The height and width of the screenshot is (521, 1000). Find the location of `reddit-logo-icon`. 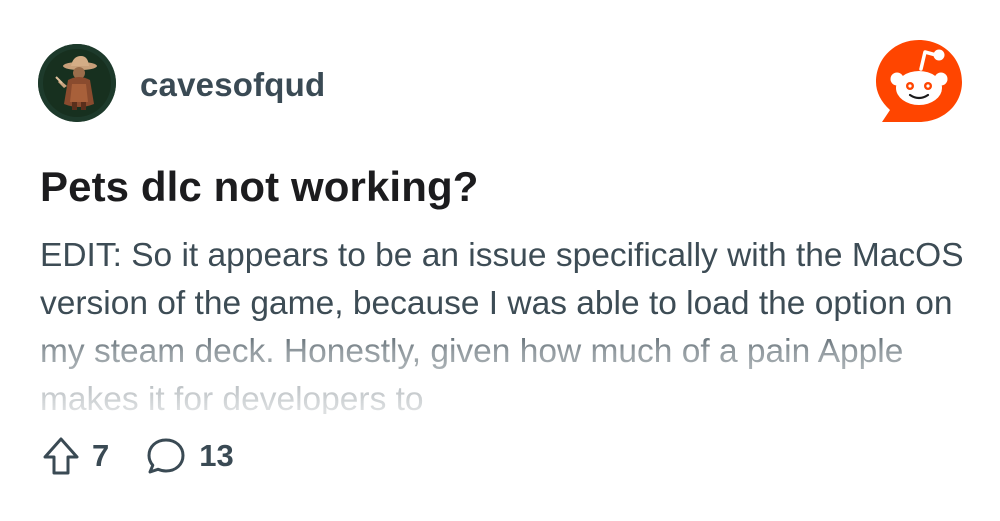

reddit-logo-icon is located at coordinates (919, 81).